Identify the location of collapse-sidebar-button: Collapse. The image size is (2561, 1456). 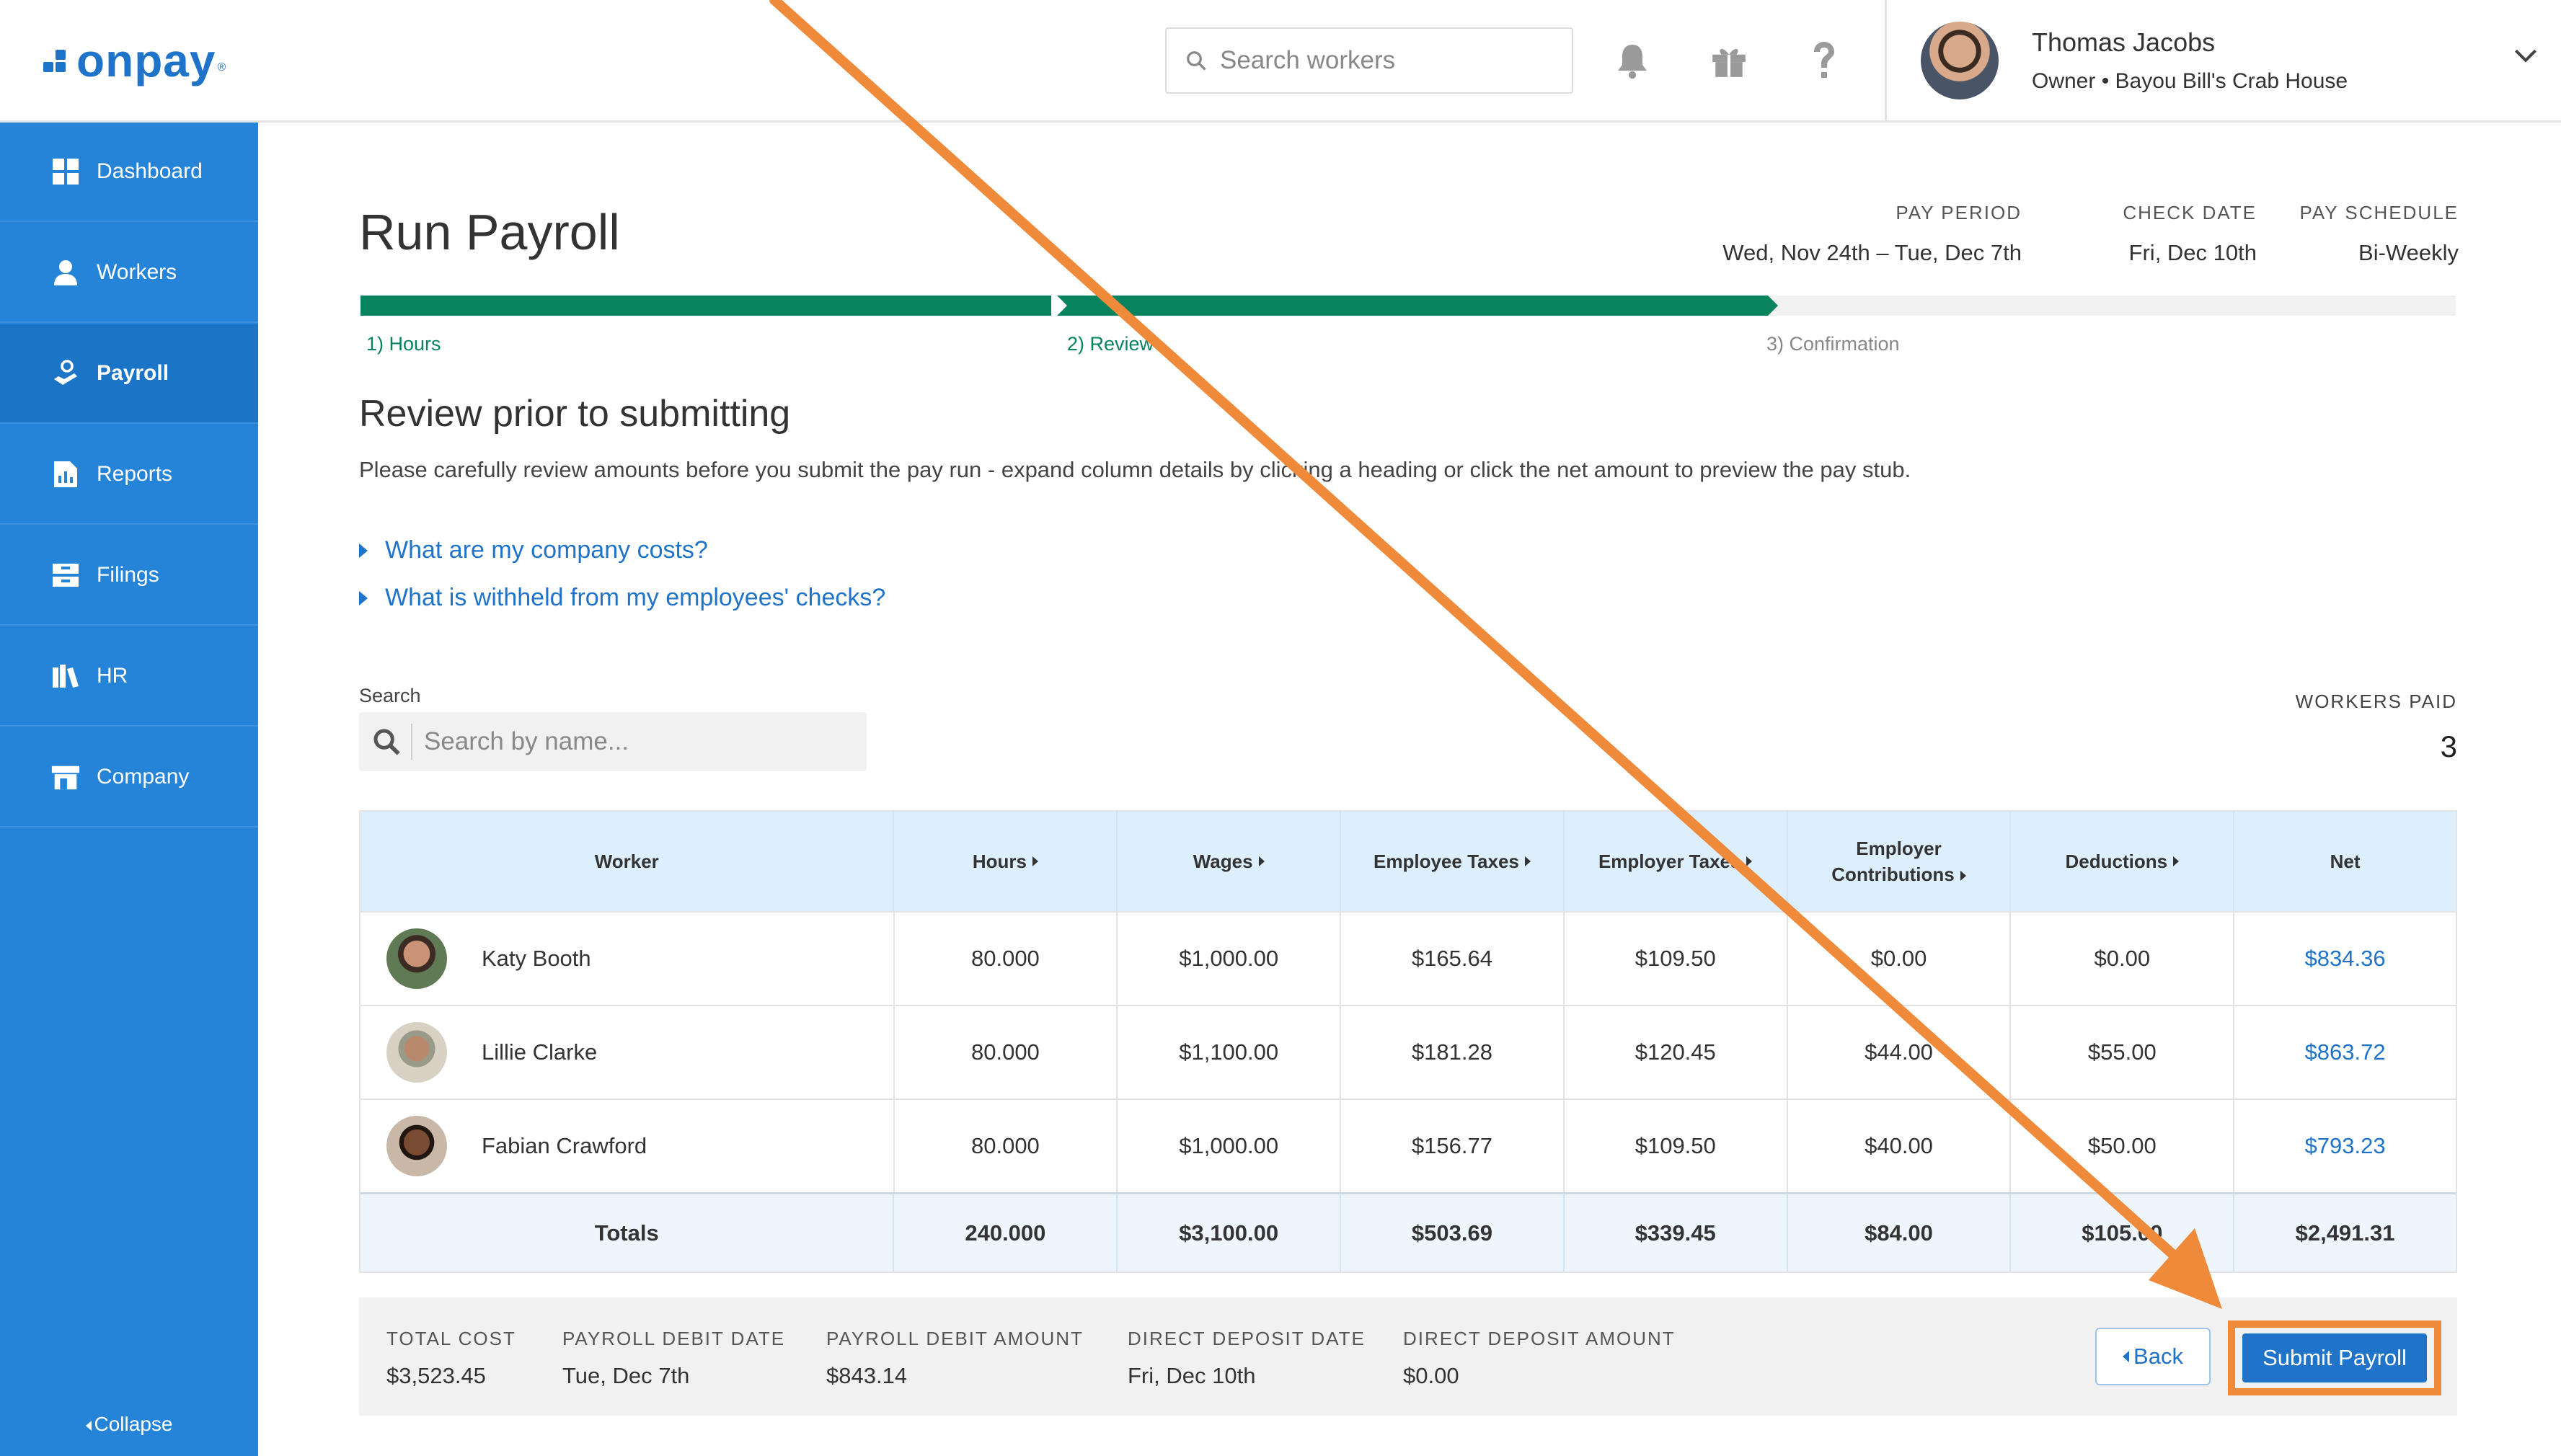
(129, 1424).